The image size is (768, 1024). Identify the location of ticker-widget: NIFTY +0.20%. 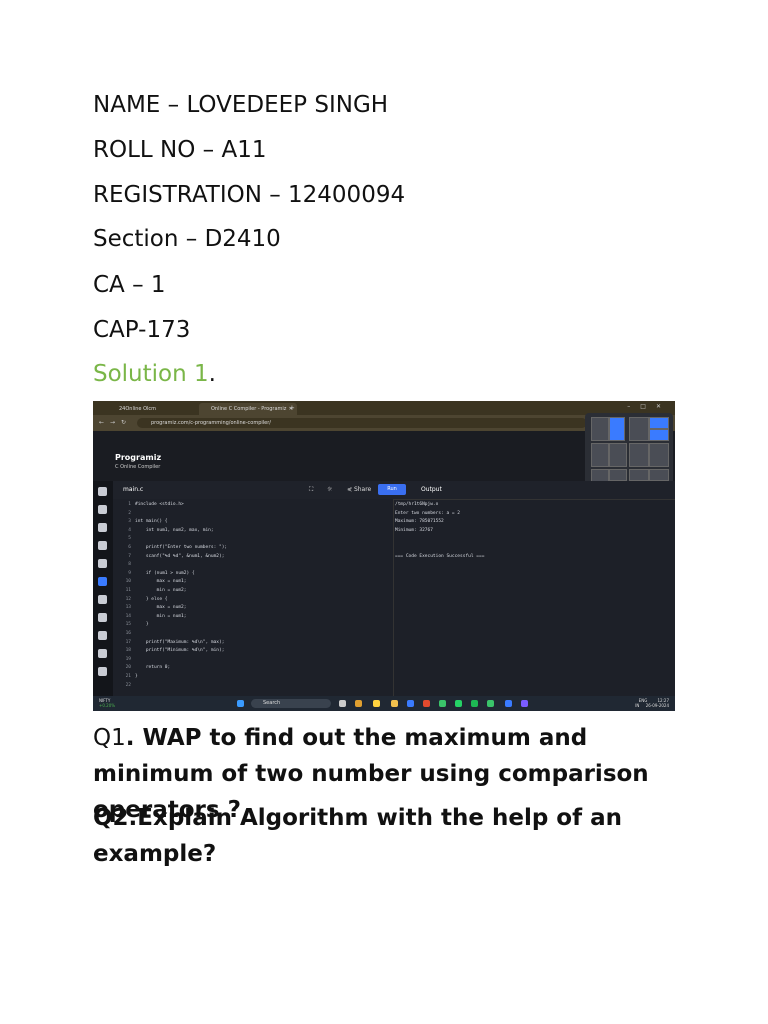
(107, 703).